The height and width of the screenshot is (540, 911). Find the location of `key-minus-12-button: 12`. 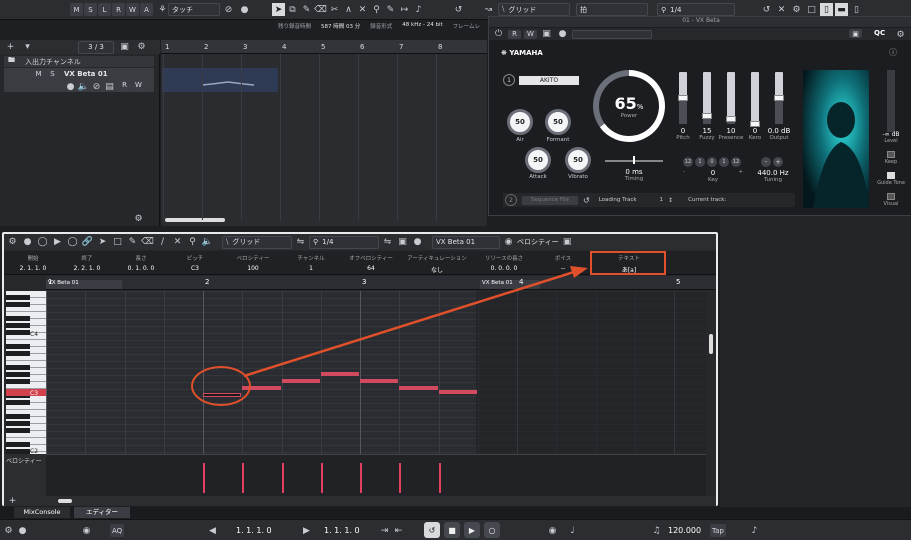

key-minus-12-button: 12 is located at coordinates (688, 162).